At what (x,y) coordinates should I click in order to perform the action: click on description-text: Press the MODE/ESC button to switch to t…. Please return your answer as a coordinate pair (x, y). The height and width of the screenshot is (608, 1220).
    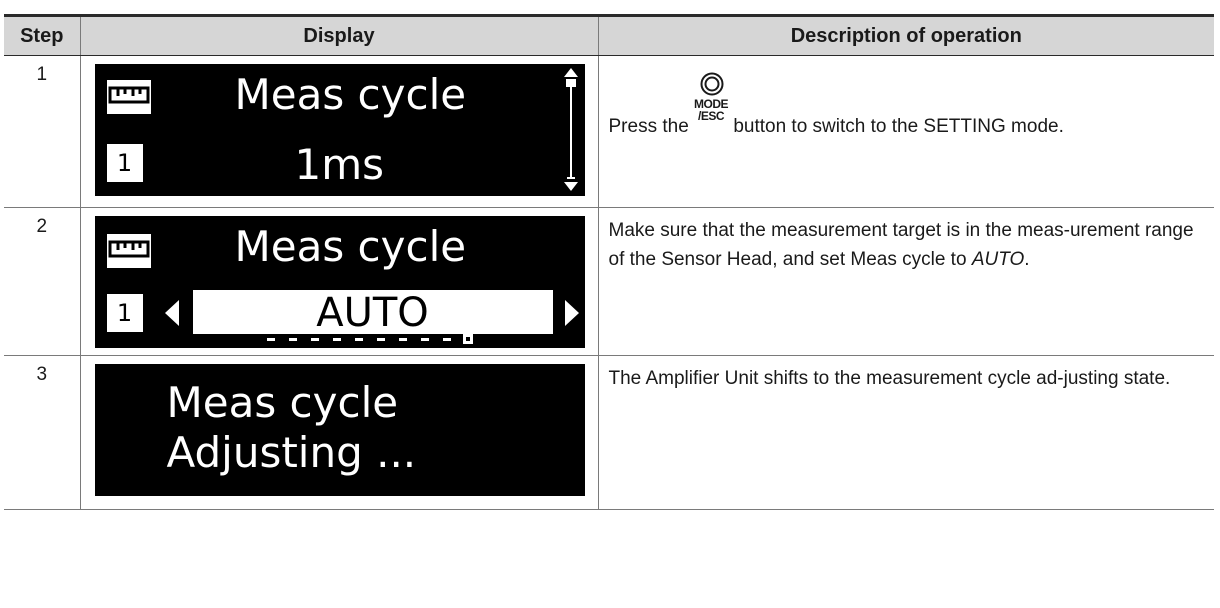
    Looking at the image, I should click on (906, 102).